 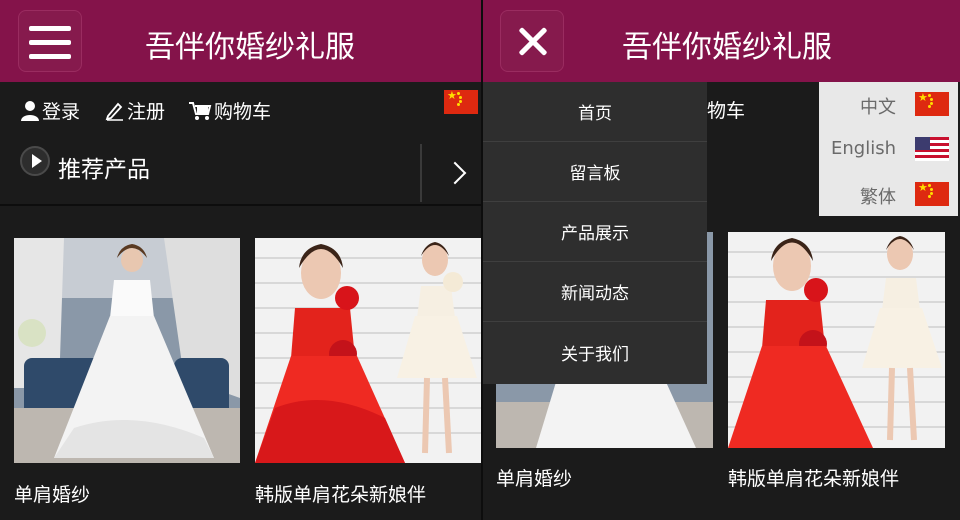 I want to click on menu-item-news: 新闻动态, so click(x=595, y=292).